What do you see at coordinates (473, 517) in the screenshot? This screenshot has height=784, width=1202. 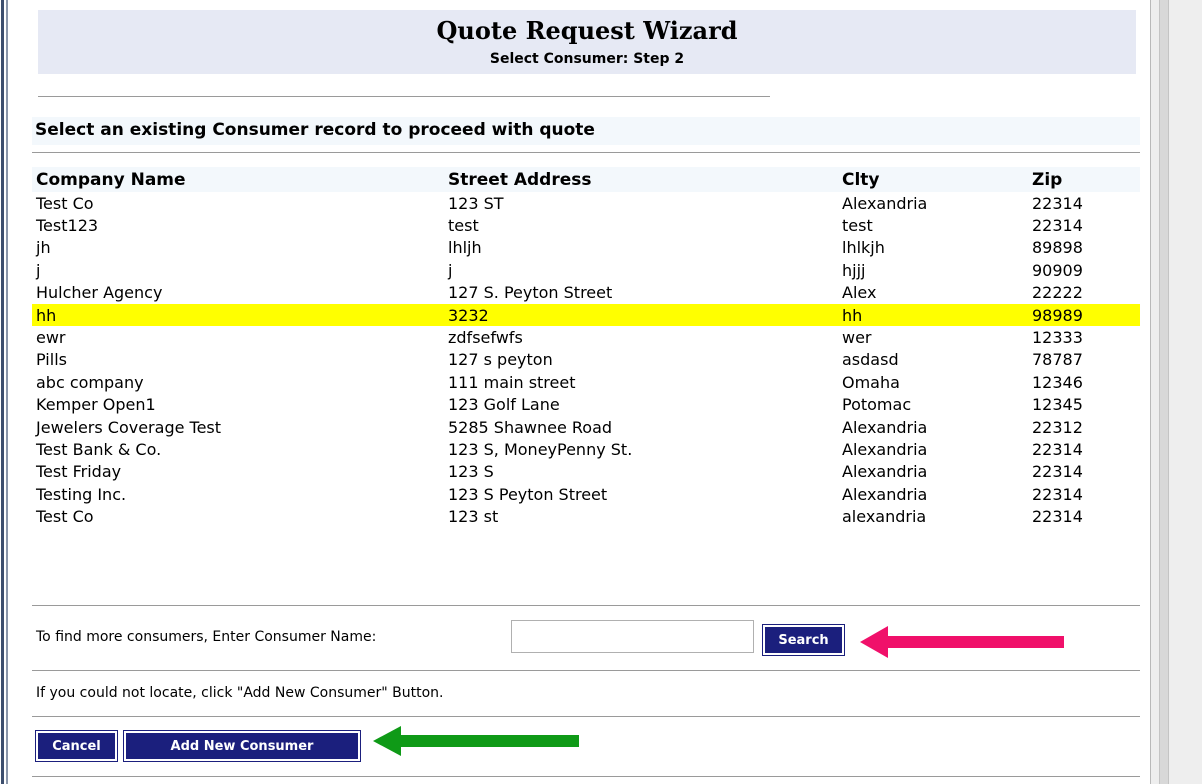 I see `cell-address: 123 st` at bounding box center [473, 517].